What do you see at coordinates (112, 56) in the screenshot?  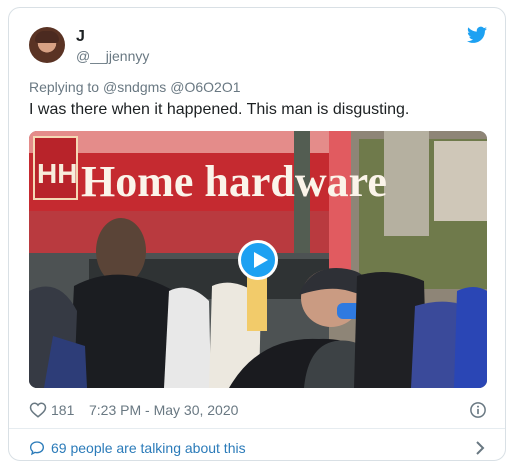 I see `user-handle: @__jjennyy` at bounding box center [112, 56].